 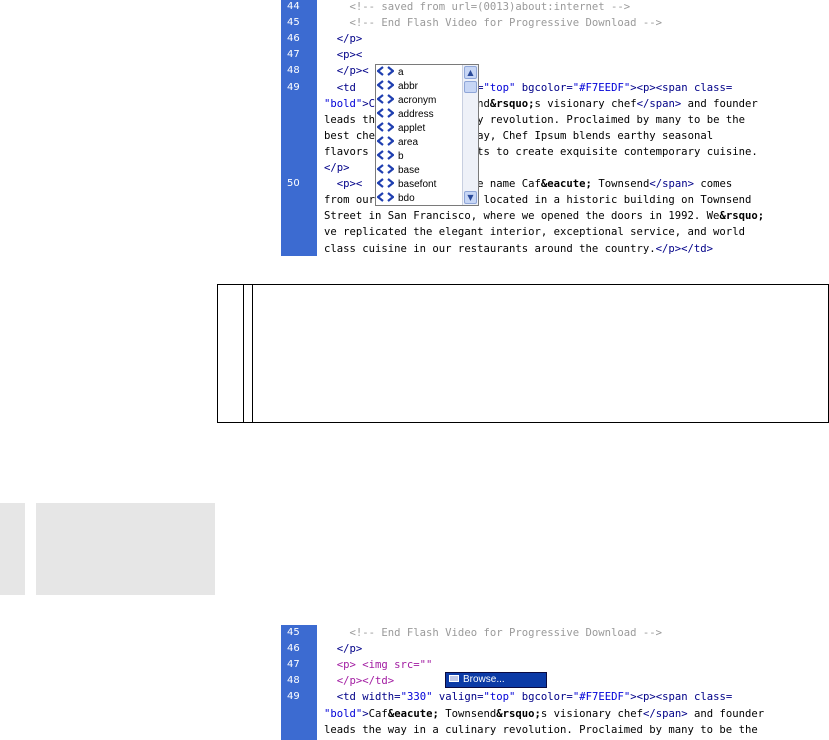 I want to click on code-hint-item: bdo, so click(x=396, y=198).